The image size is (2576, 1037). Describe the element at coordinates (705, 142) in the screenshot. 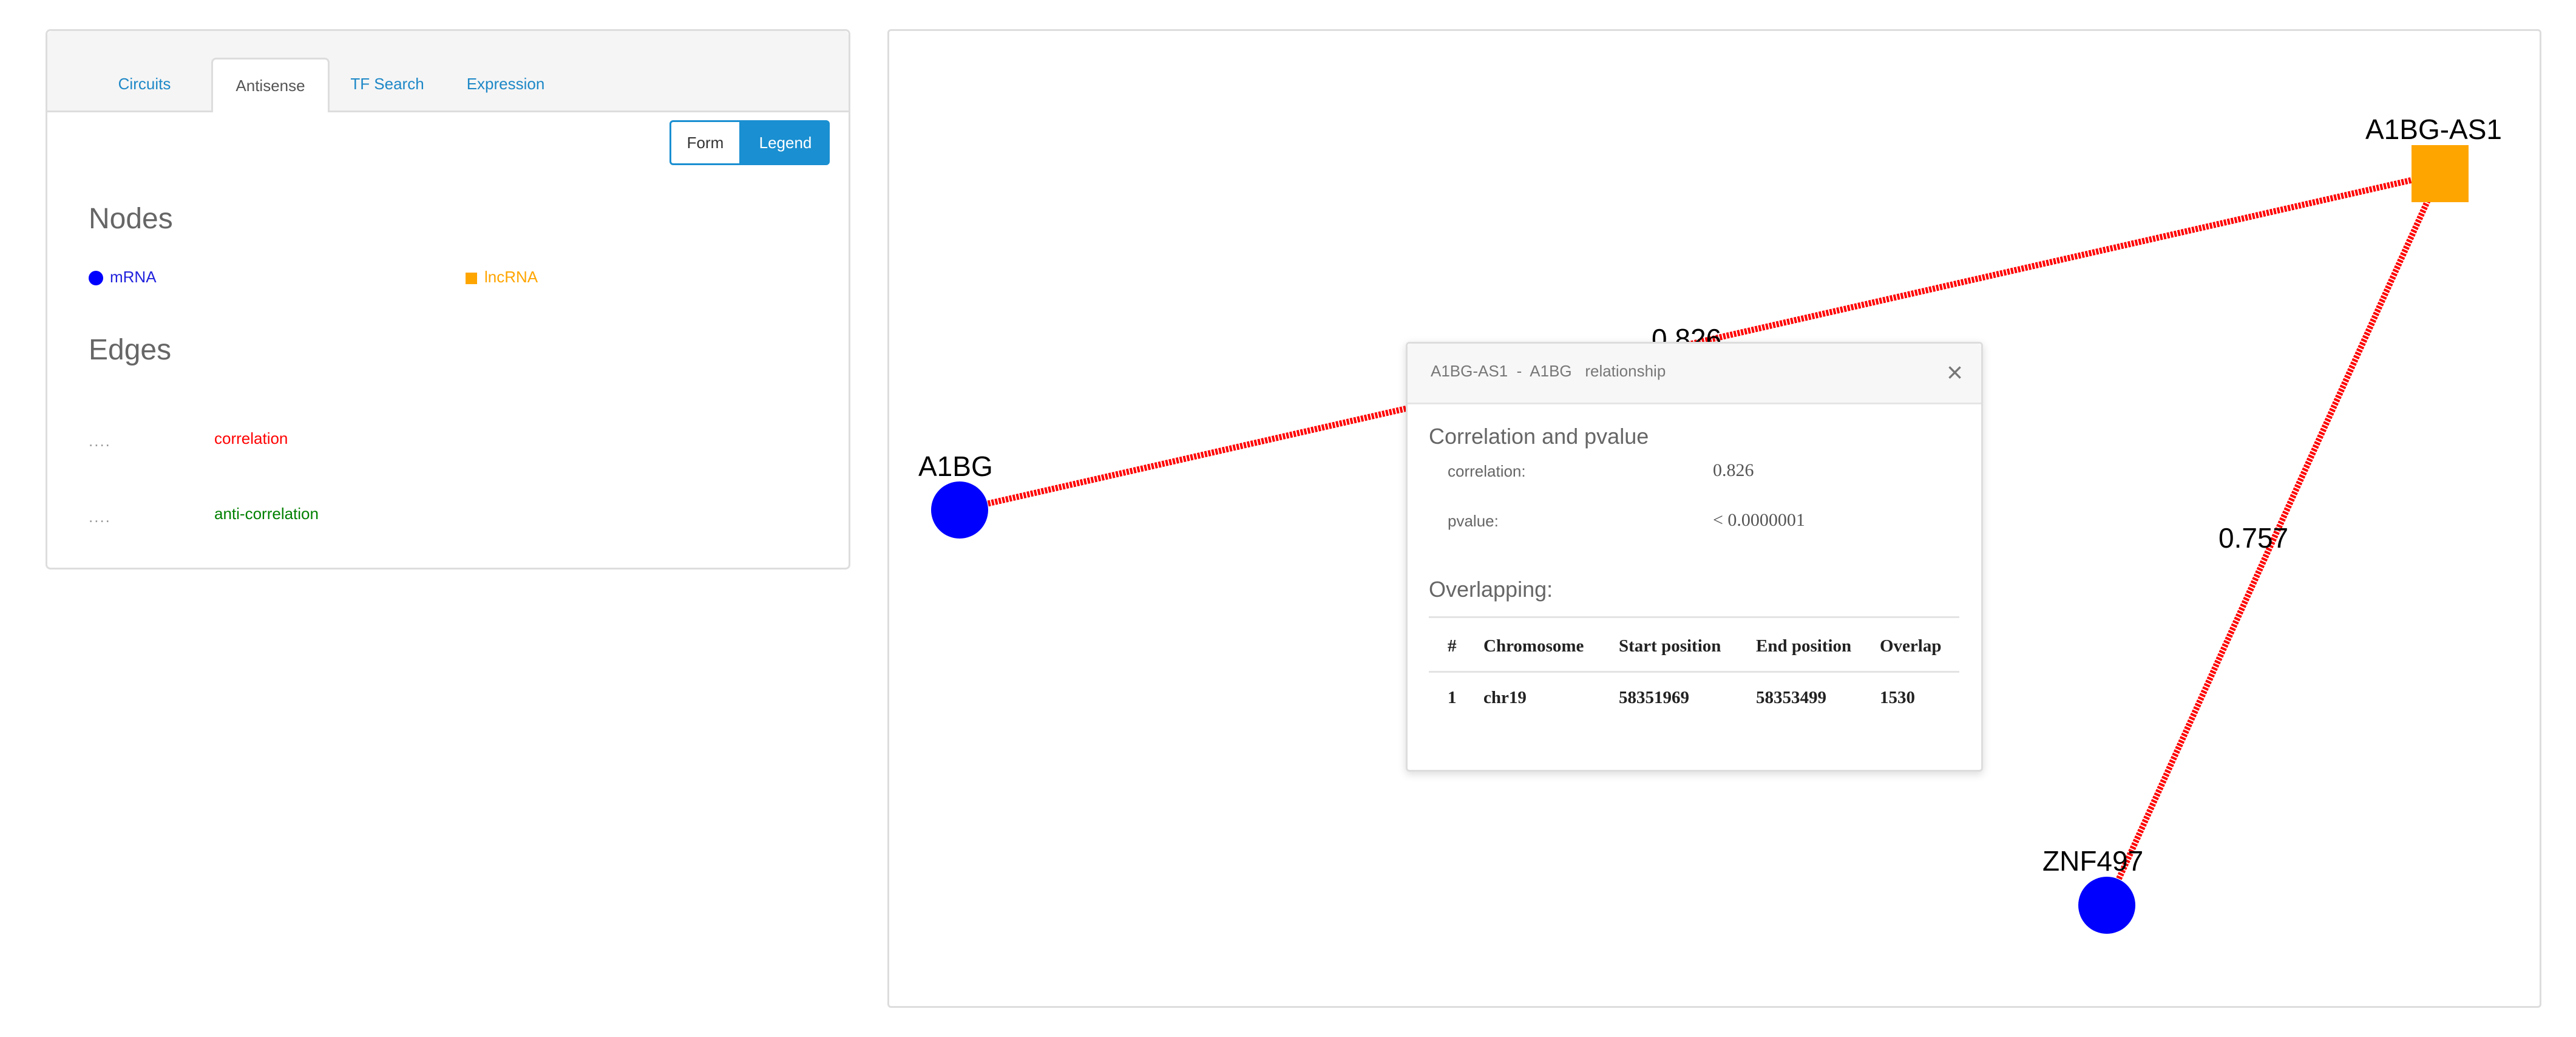

I see `form-button: Form` at that location.